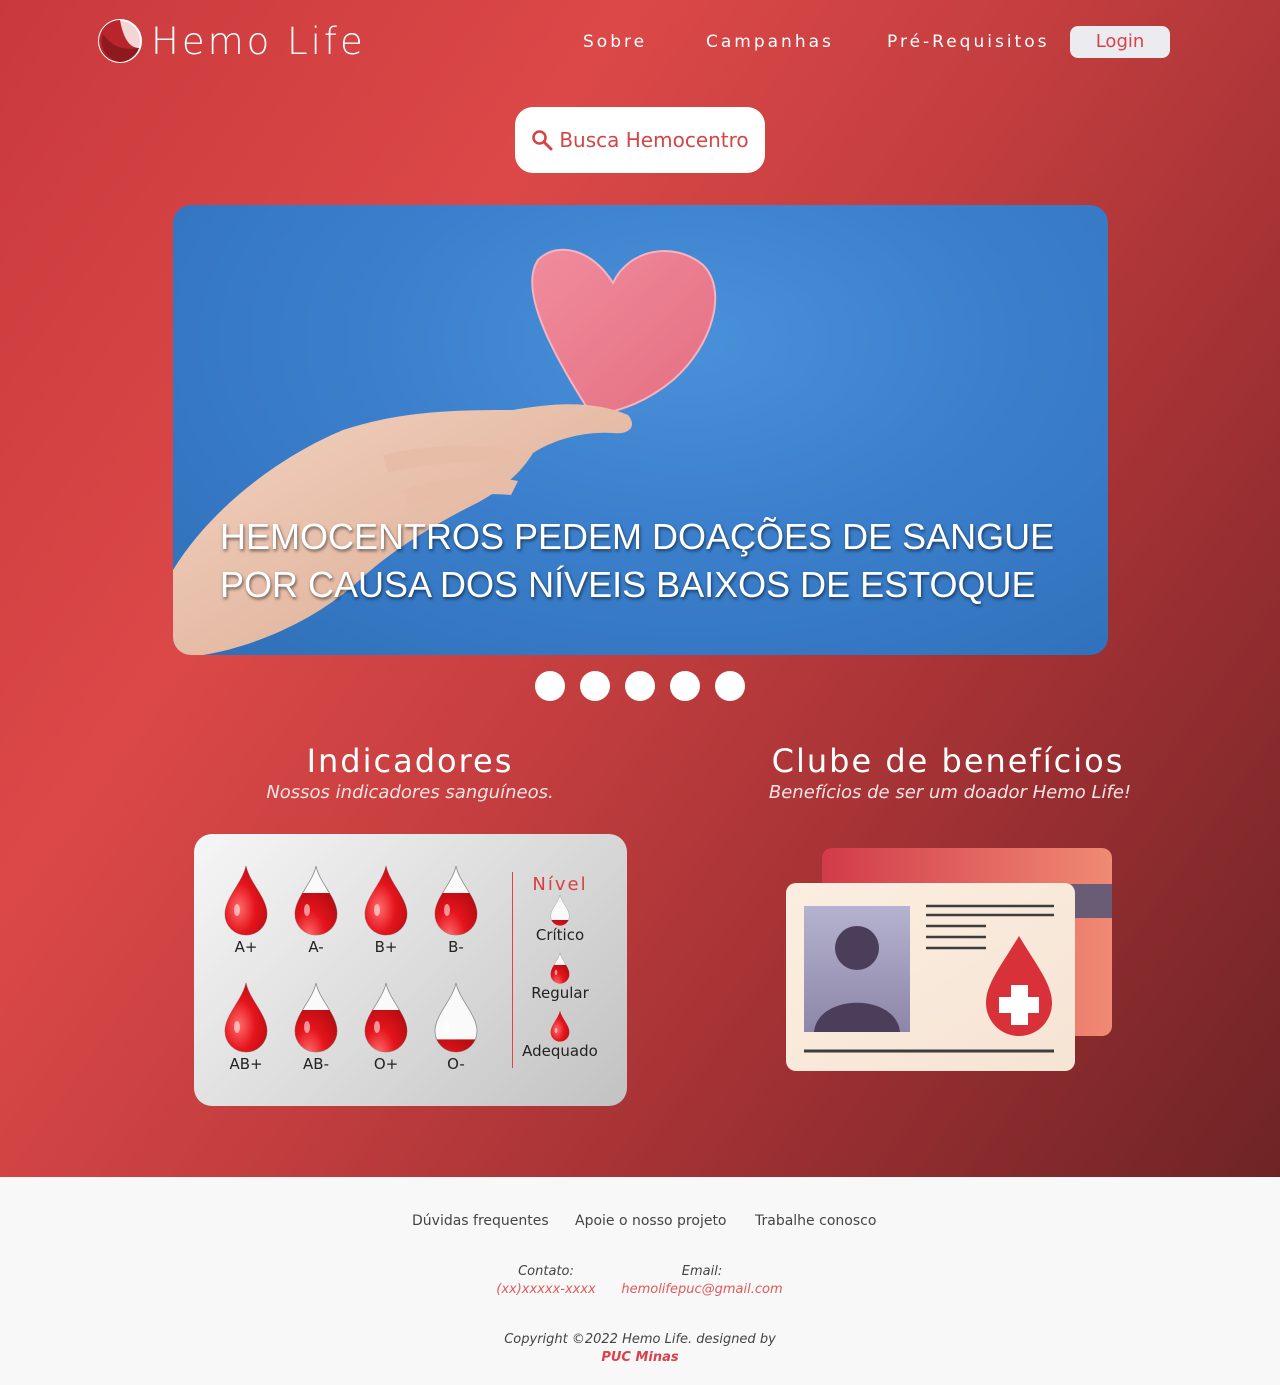 The width and height of the screenshot is (1280, 1385). I want to click on legend-label: Crítico, so click(560, 935).